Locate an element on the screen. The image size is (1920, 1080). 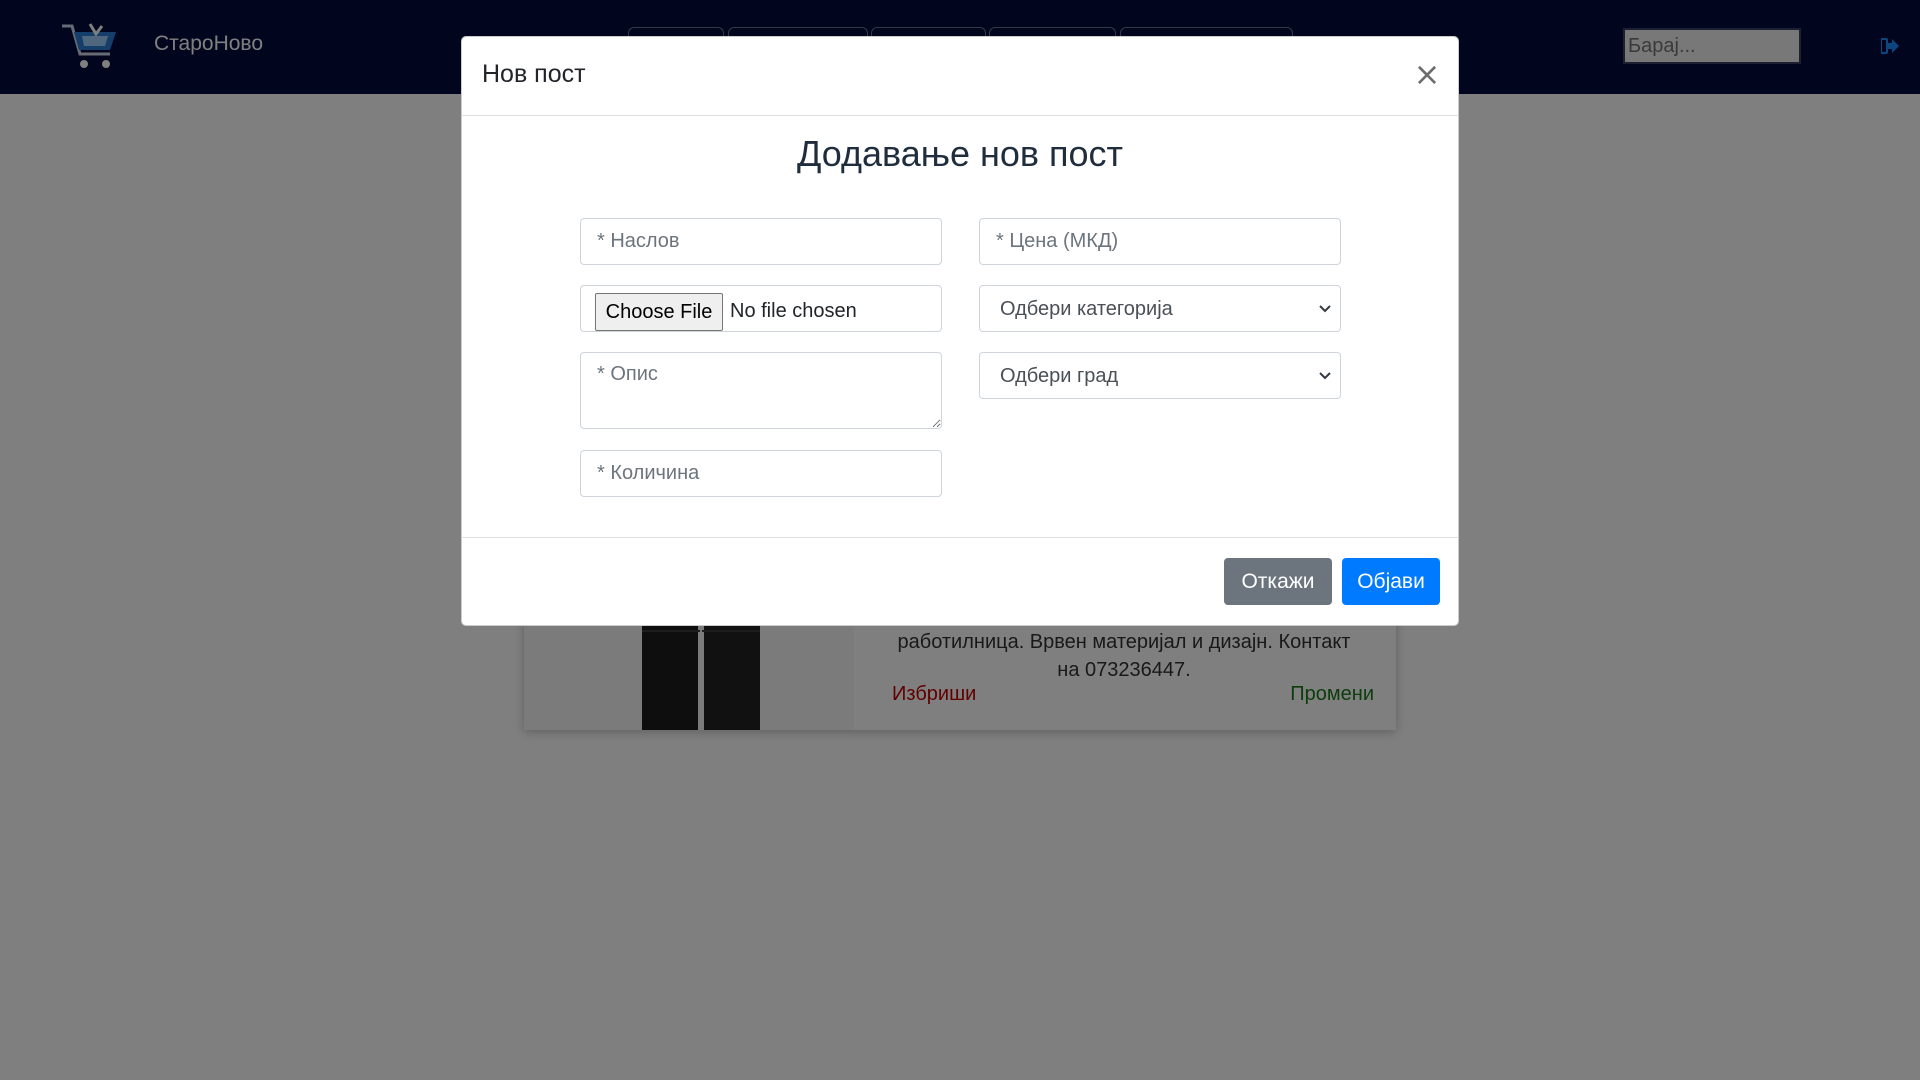
form-heading: Додавање нов пост is located at coordinates (960, 153).